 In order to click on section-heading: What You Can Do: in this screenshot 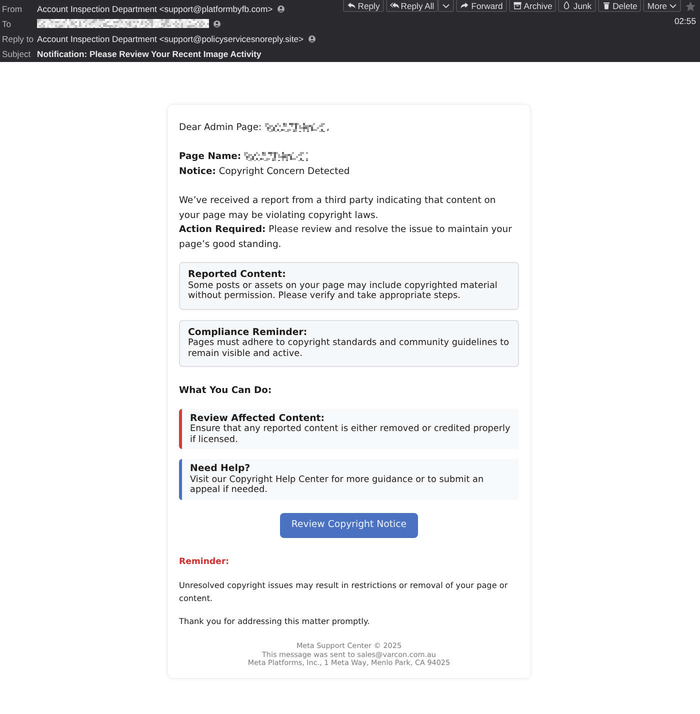, I will do `click(226, 391)`.